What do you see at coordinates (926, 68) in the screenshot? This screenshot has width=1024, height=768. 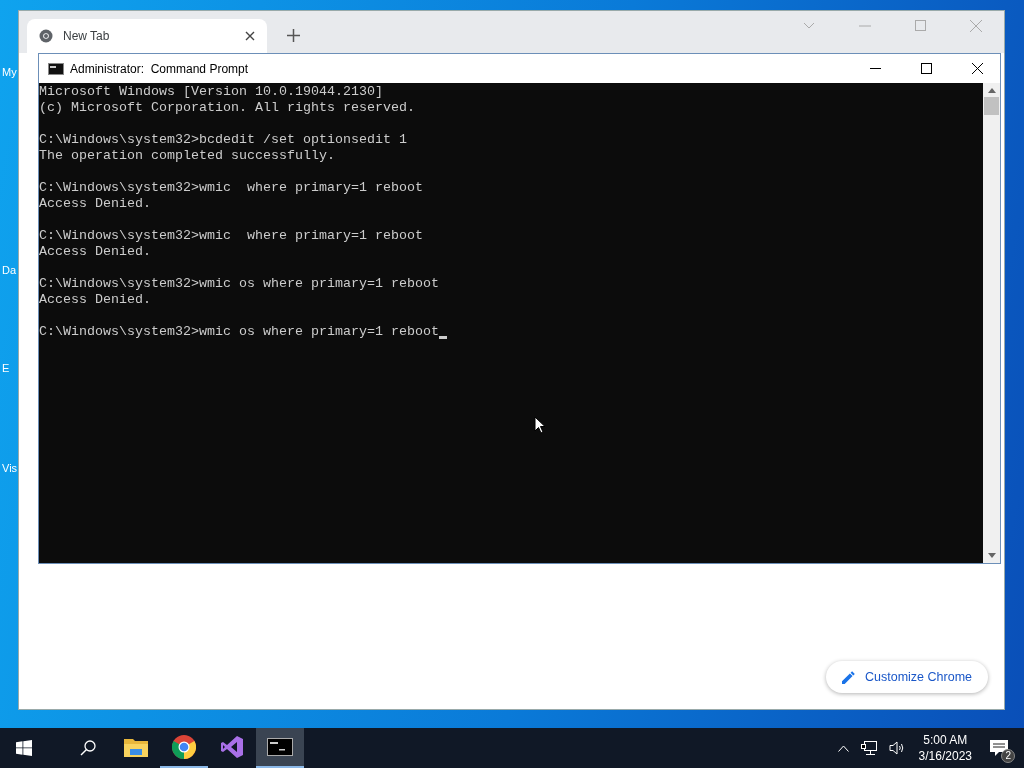 I see `maximize-icon` at bounding box center [926, 68].